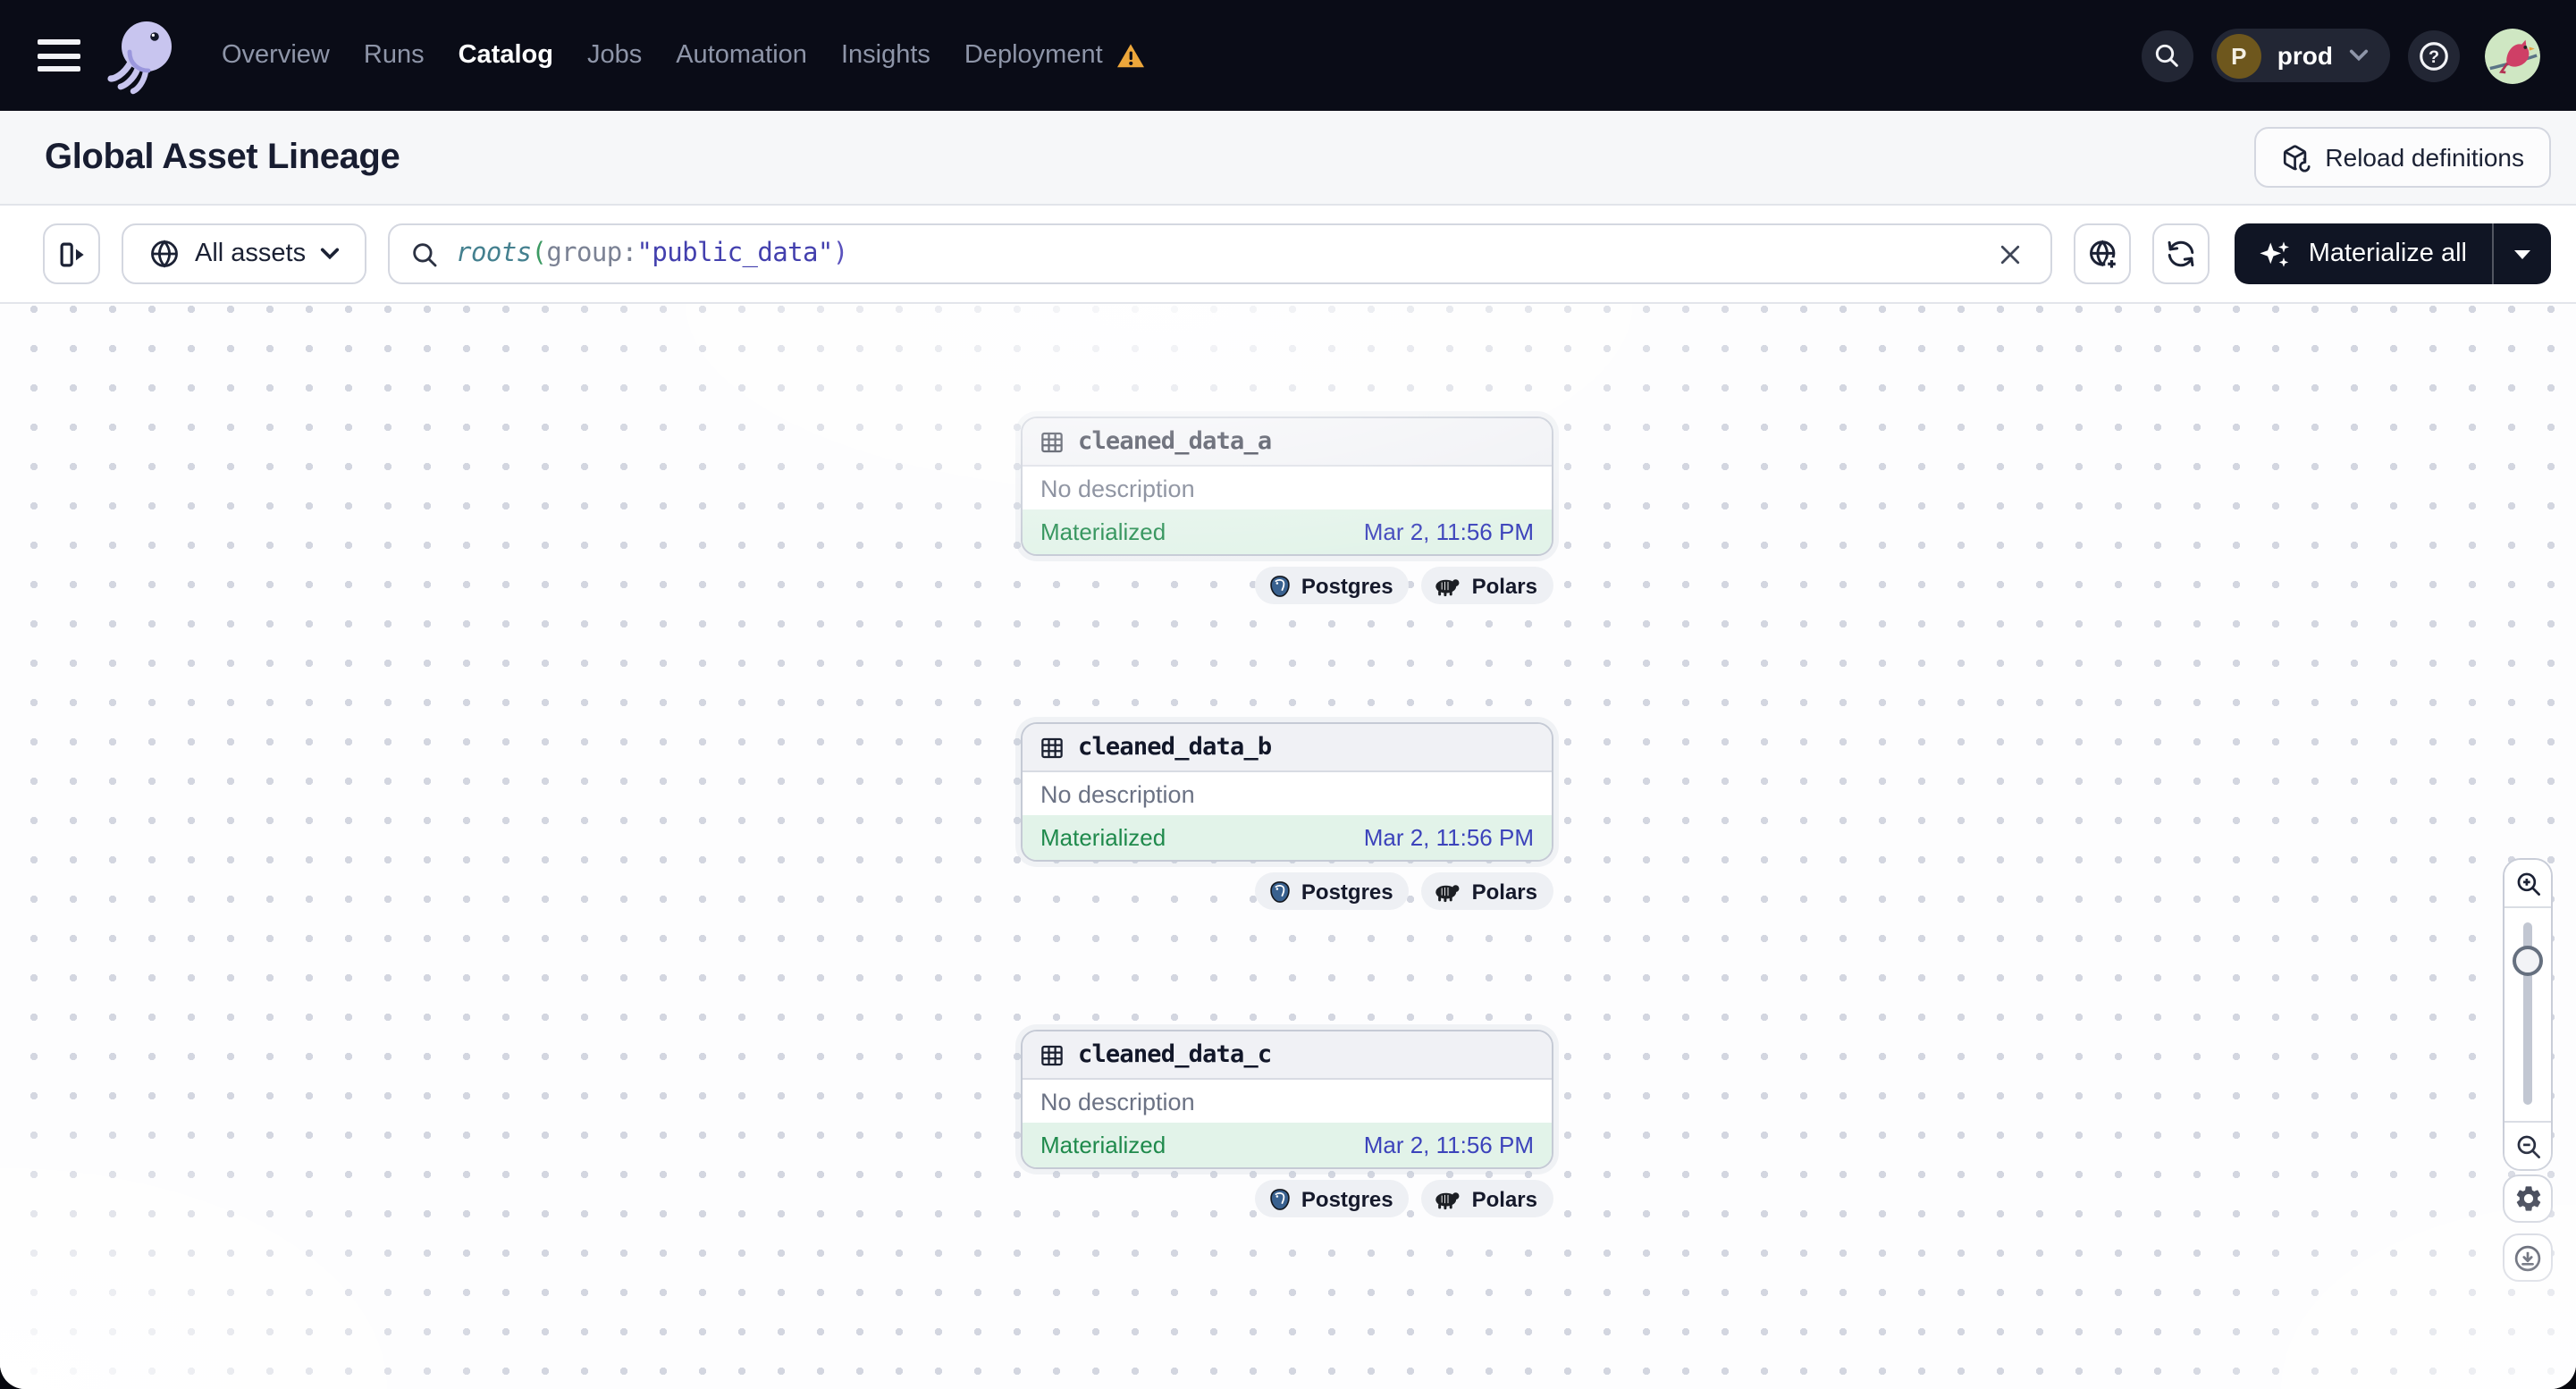  What do you see at coordinates (2528, 1014) in the screenshot?
I see `zoom-slider` at bounding box center [2528, 1014].